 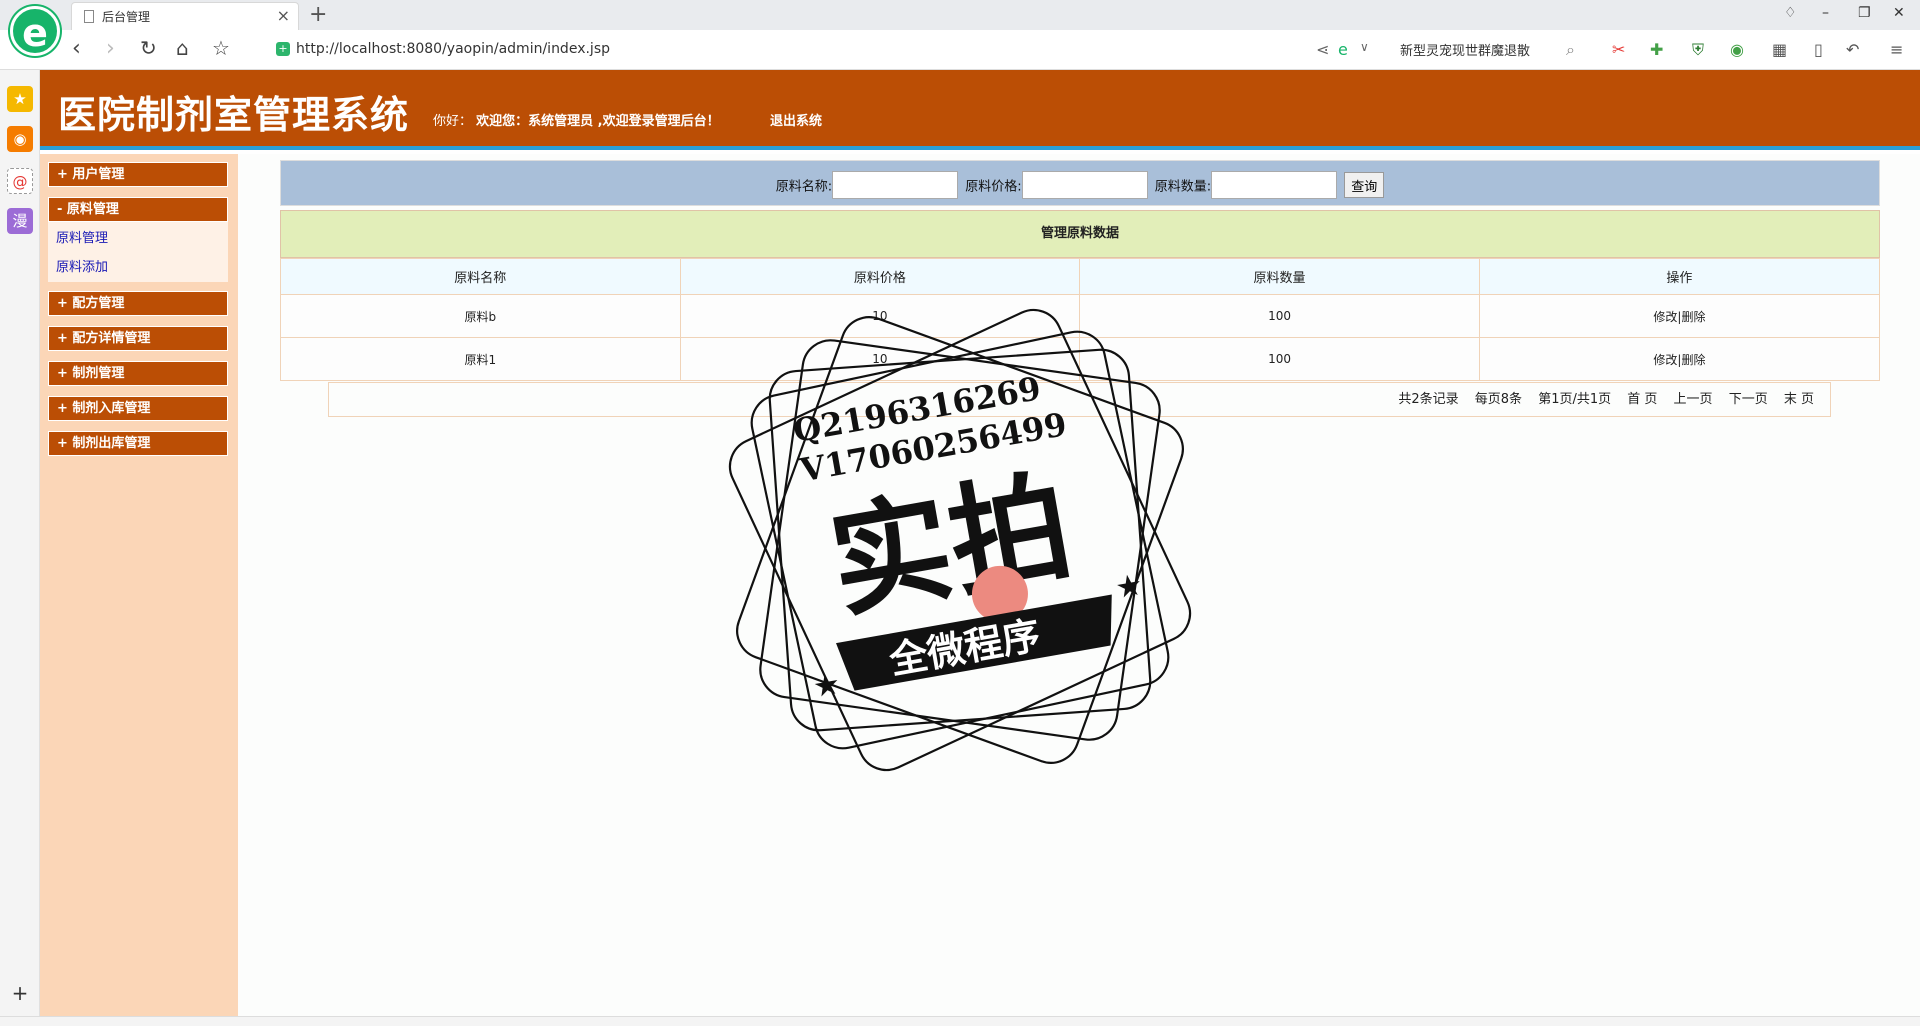 I want to click on menu-stock-in: + 制剂入库管理, so click(x=138, y=408).